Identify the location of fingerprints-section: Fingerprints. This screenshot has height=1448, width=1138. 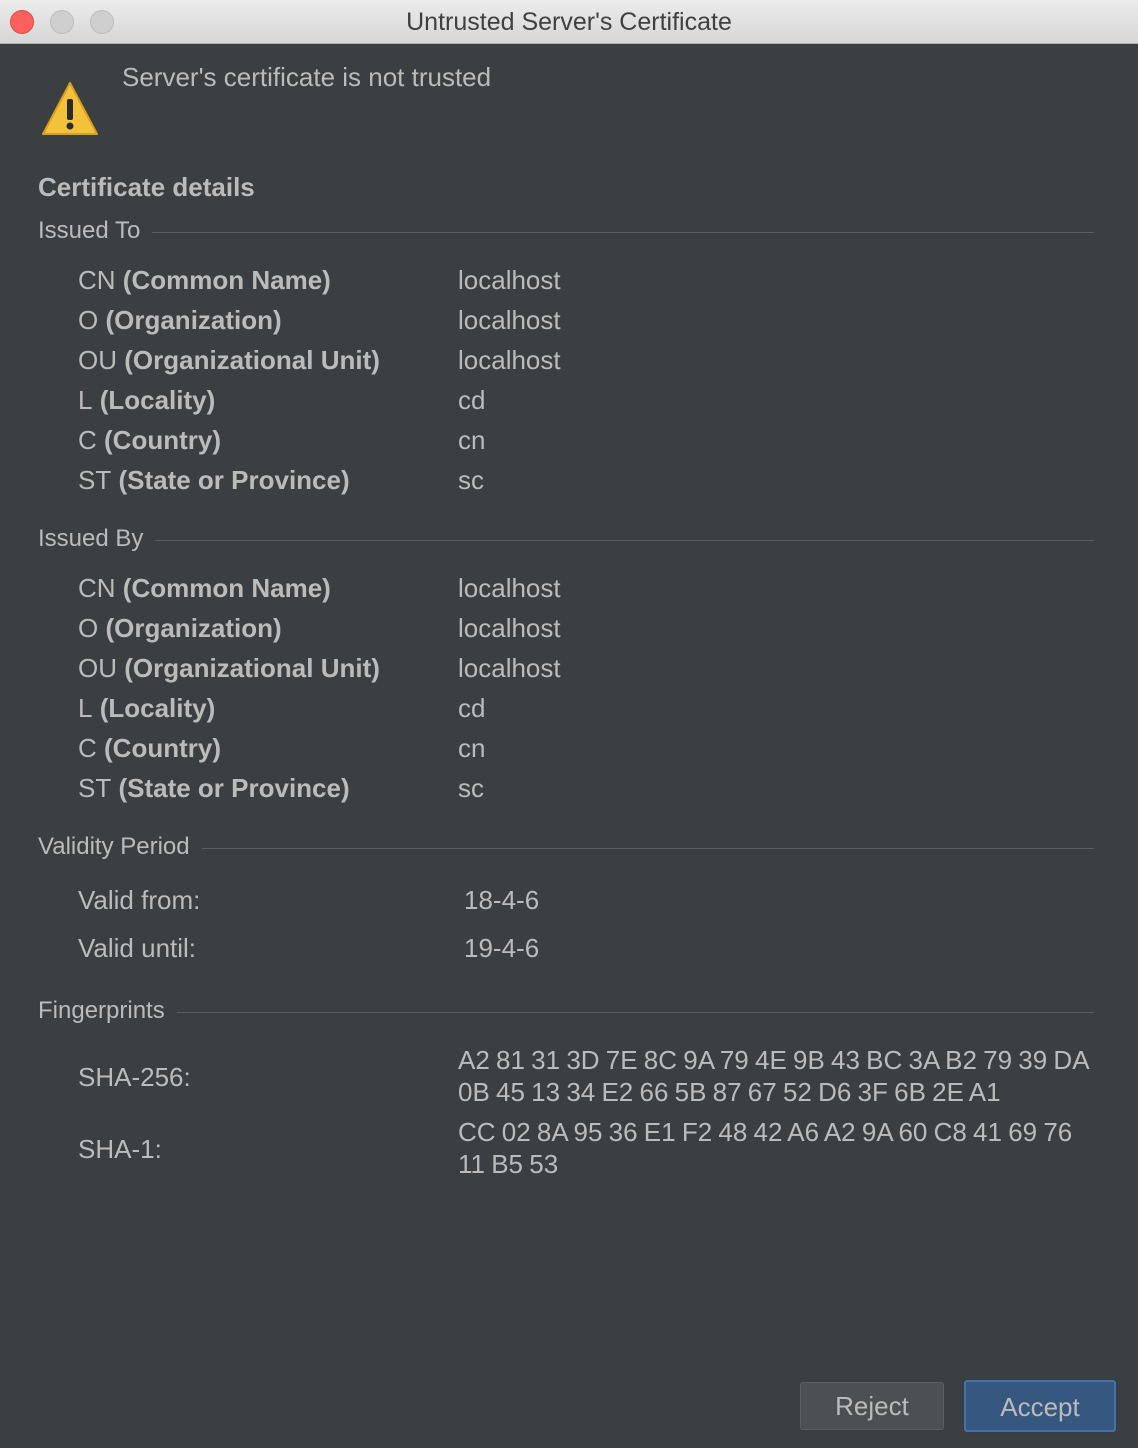
(566, 1011).